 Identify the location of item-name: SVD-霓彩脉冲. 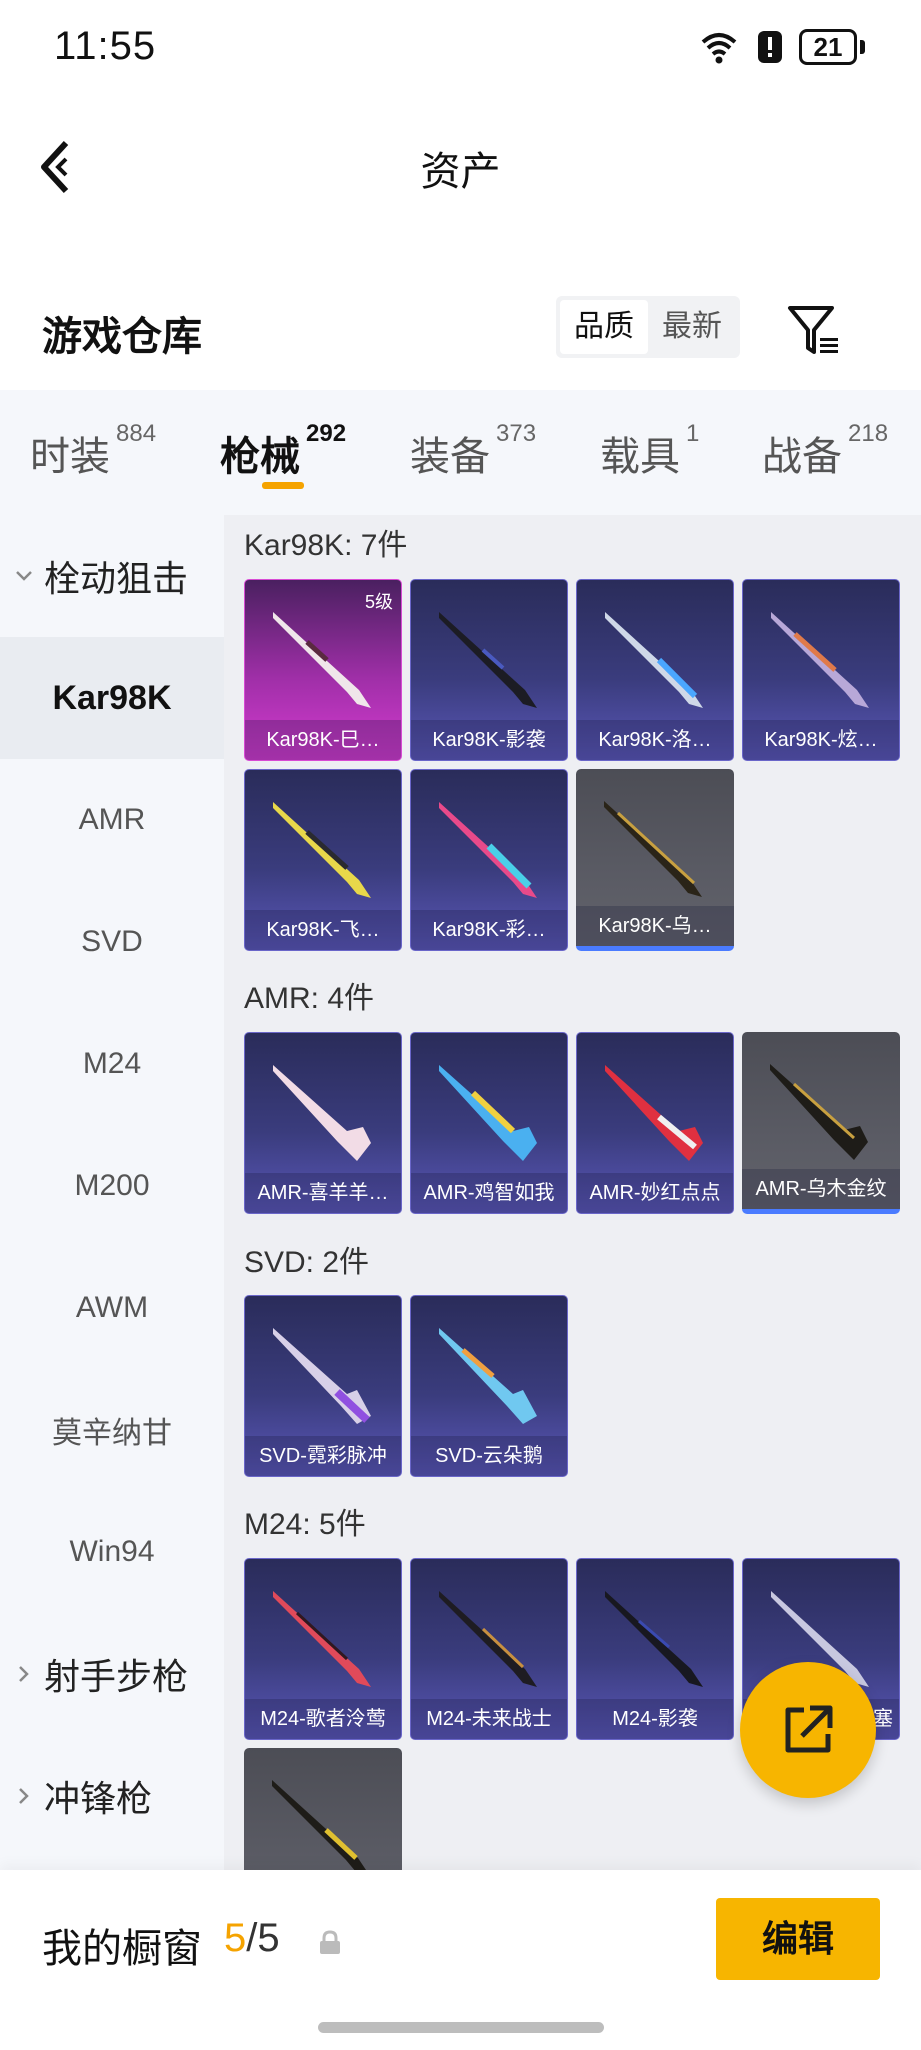
(323, 1456).